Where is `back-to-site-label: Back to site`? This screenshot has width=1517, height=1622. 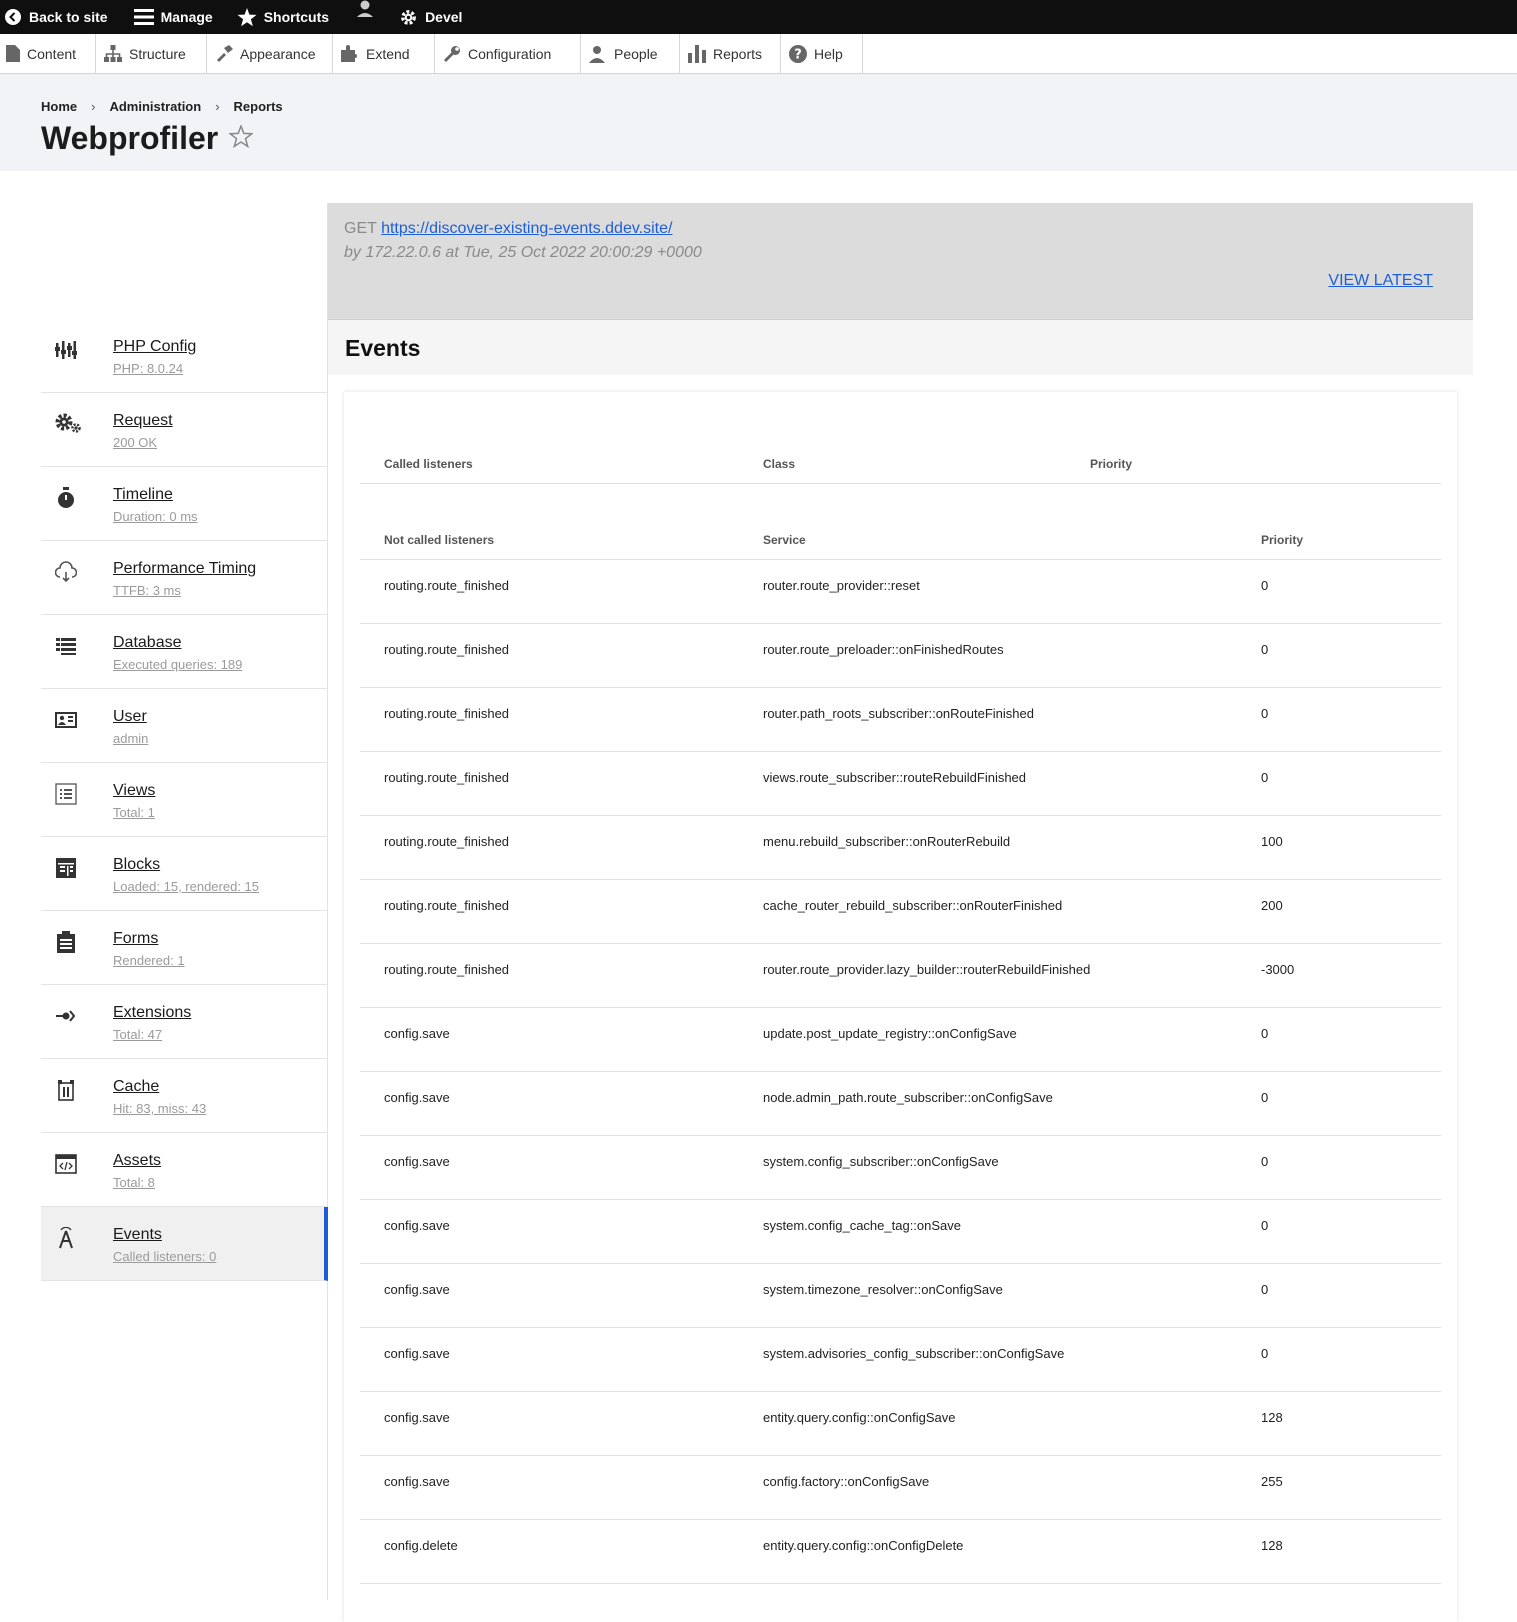
back-to-site-label: Back to site is located at coordinates (68, 17).